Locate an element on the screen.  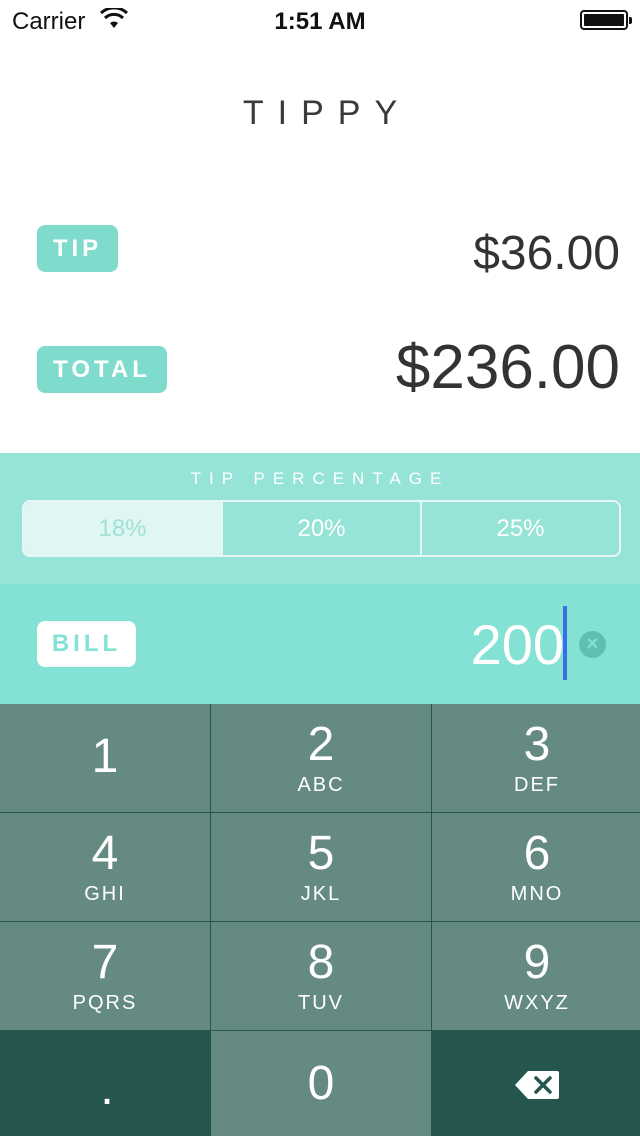
bill-label: BILL is located at coordinates (86, 644).